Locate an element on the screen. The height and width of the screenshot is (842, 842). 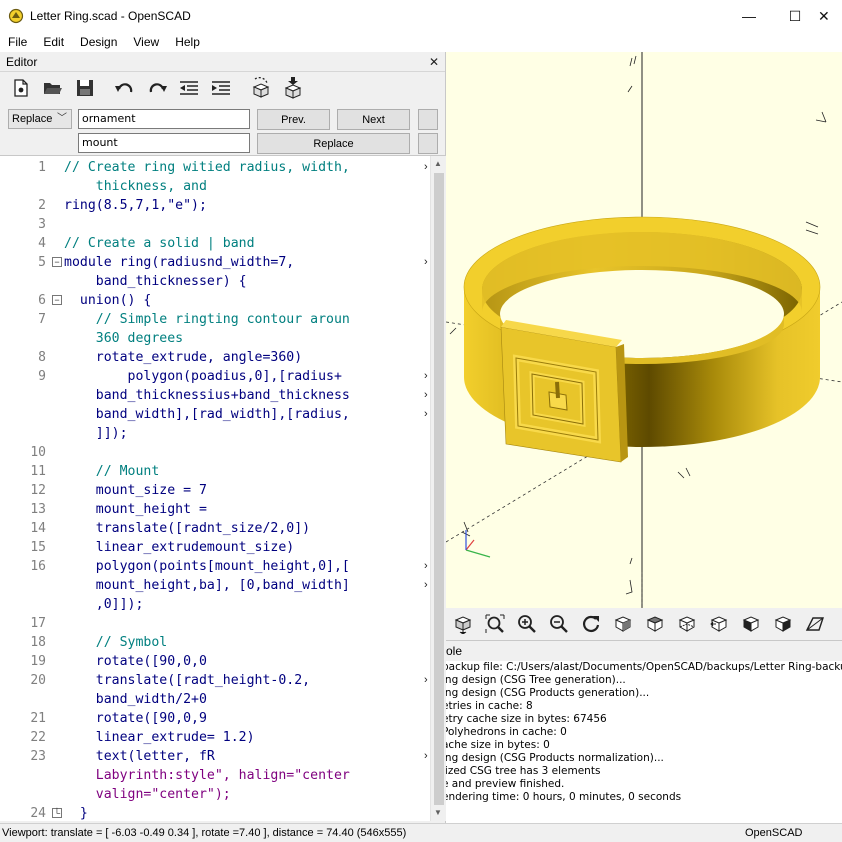
zoom-in-icon is located at coordinates (527, 624).